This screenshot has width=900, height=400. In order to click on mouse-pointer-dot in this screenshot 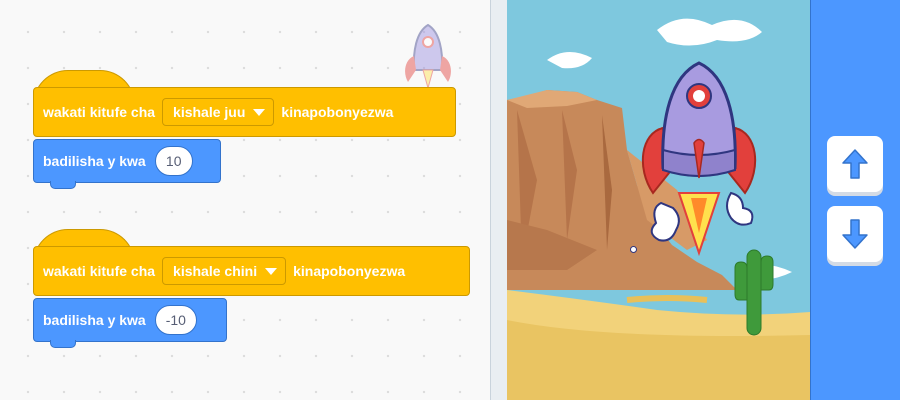, I will do `click(633, 249)`.